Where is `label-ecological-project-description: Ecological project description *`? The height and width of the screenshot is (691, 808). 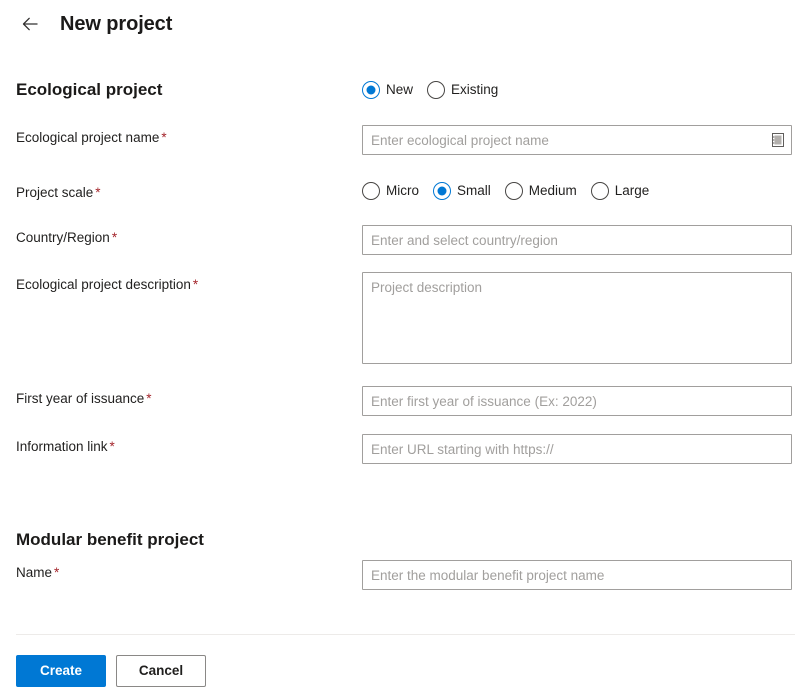 label-ecological-project-description: Ecological project description * is located at coordinates (189, 283).